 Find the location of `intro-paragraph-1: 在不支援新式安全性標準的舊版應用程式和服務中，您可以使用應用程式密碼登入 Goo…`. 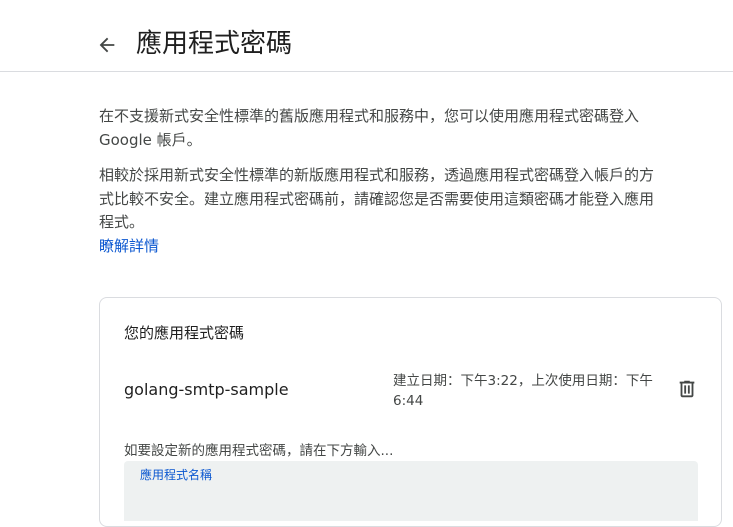

intro-paragraph-1: 在不支援新式安全性標準的舊版應用程式和服務中，您可以使用應用程式密碼登入 Goo… is located at coordinates (369, 128).